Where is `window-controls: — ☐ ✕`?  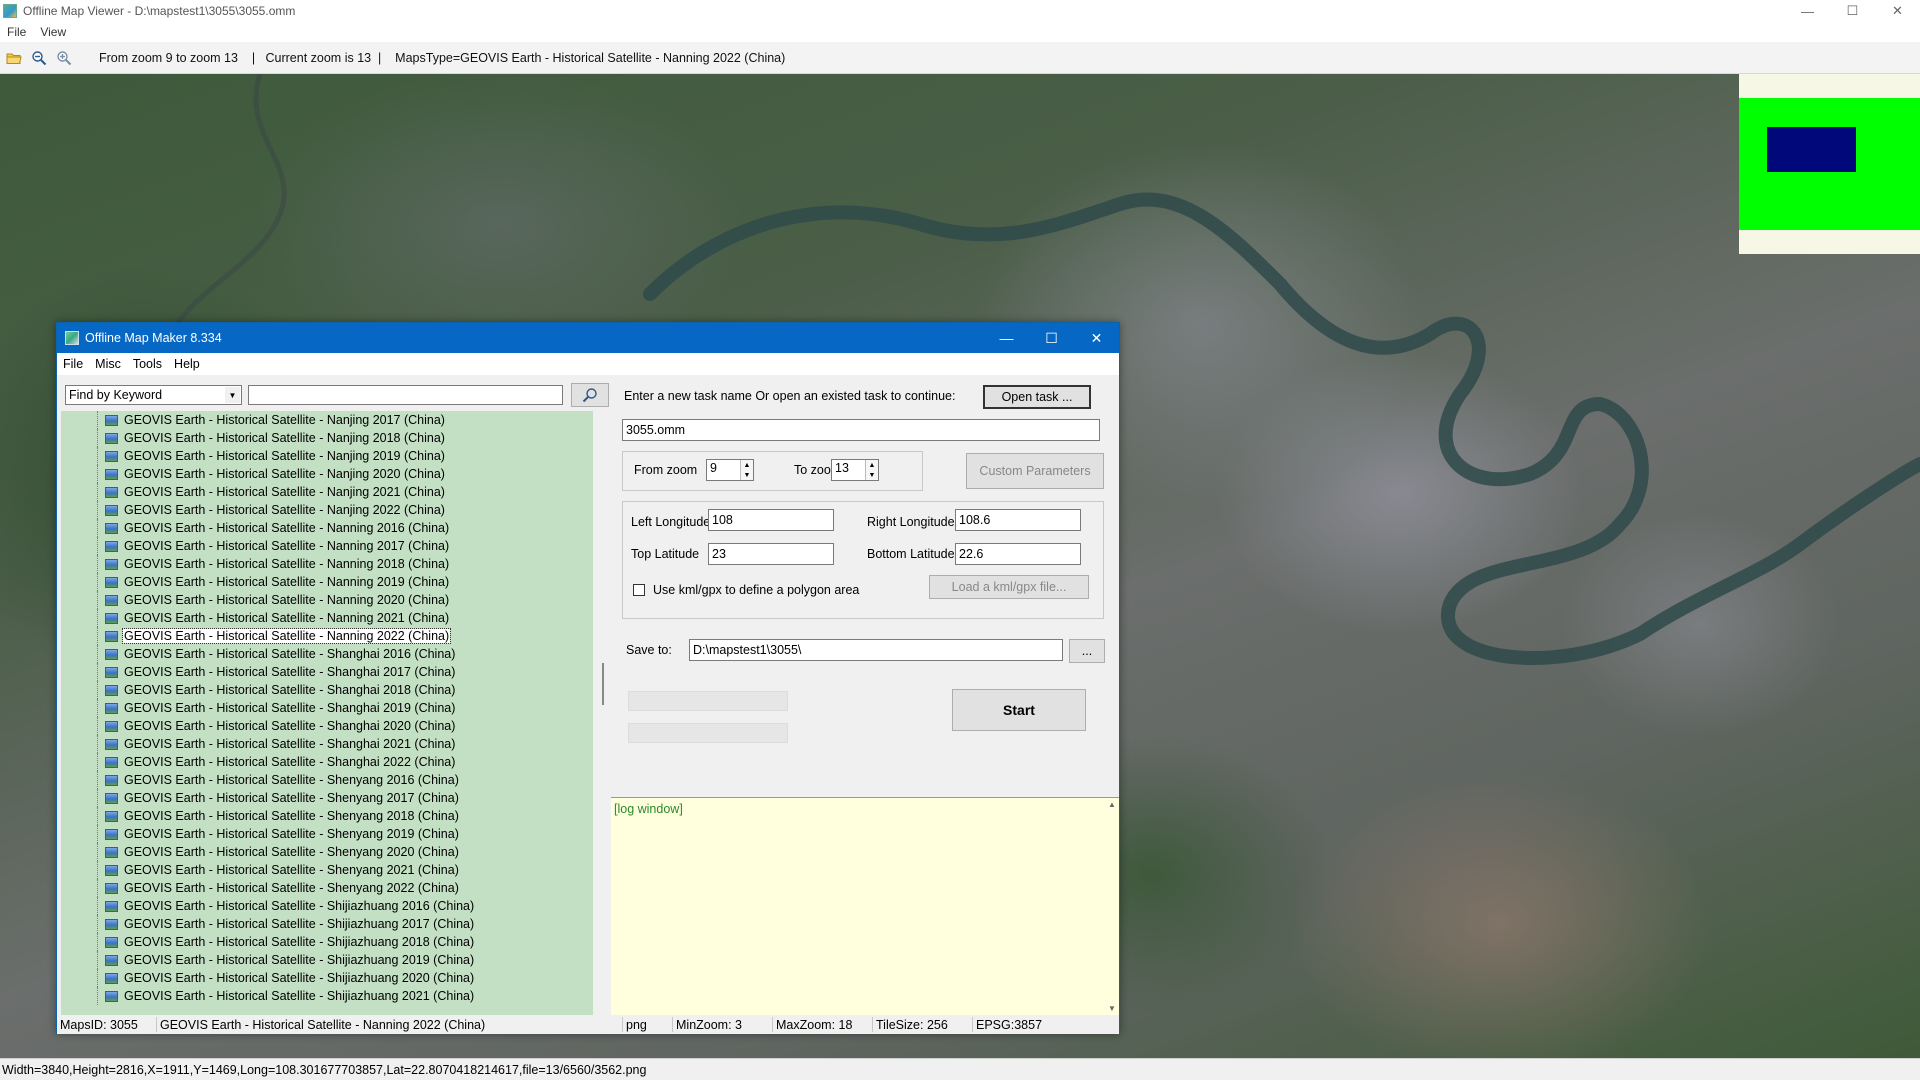 window-controls: — ☐ ✕ is located at coordinates (1852, 11).